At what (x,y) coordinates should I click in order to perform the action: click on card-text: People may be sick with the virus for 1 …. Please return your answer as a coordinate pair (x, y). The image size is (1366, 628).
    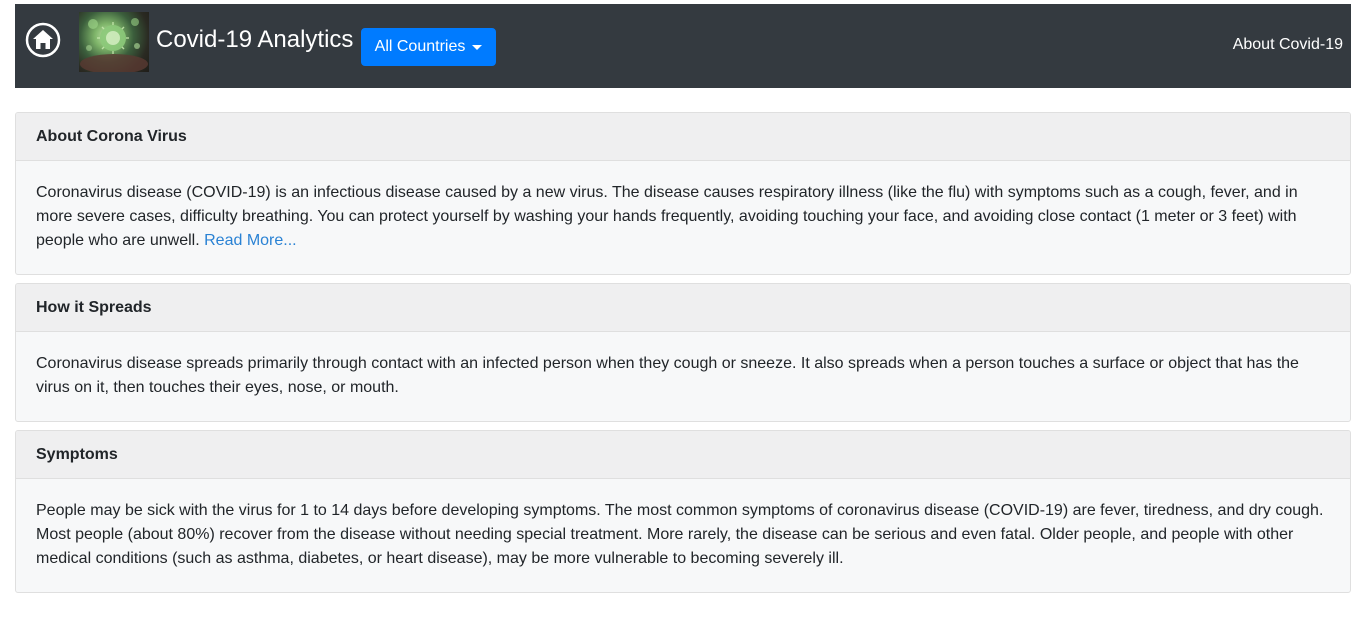
    Looking at the image, I should click on (680, 534).